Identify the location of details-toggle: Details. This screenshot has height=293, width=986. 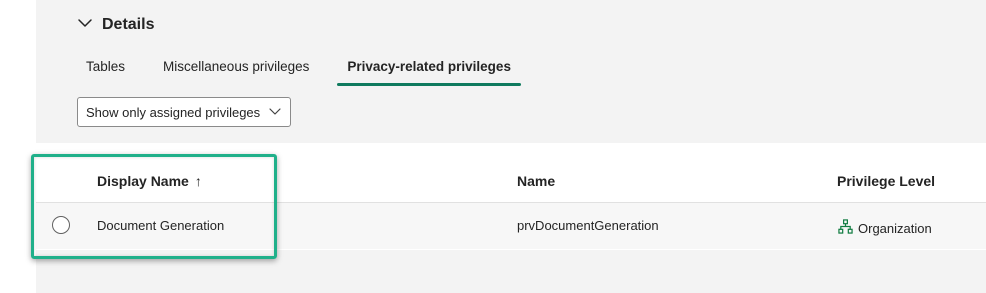
(115, 25).